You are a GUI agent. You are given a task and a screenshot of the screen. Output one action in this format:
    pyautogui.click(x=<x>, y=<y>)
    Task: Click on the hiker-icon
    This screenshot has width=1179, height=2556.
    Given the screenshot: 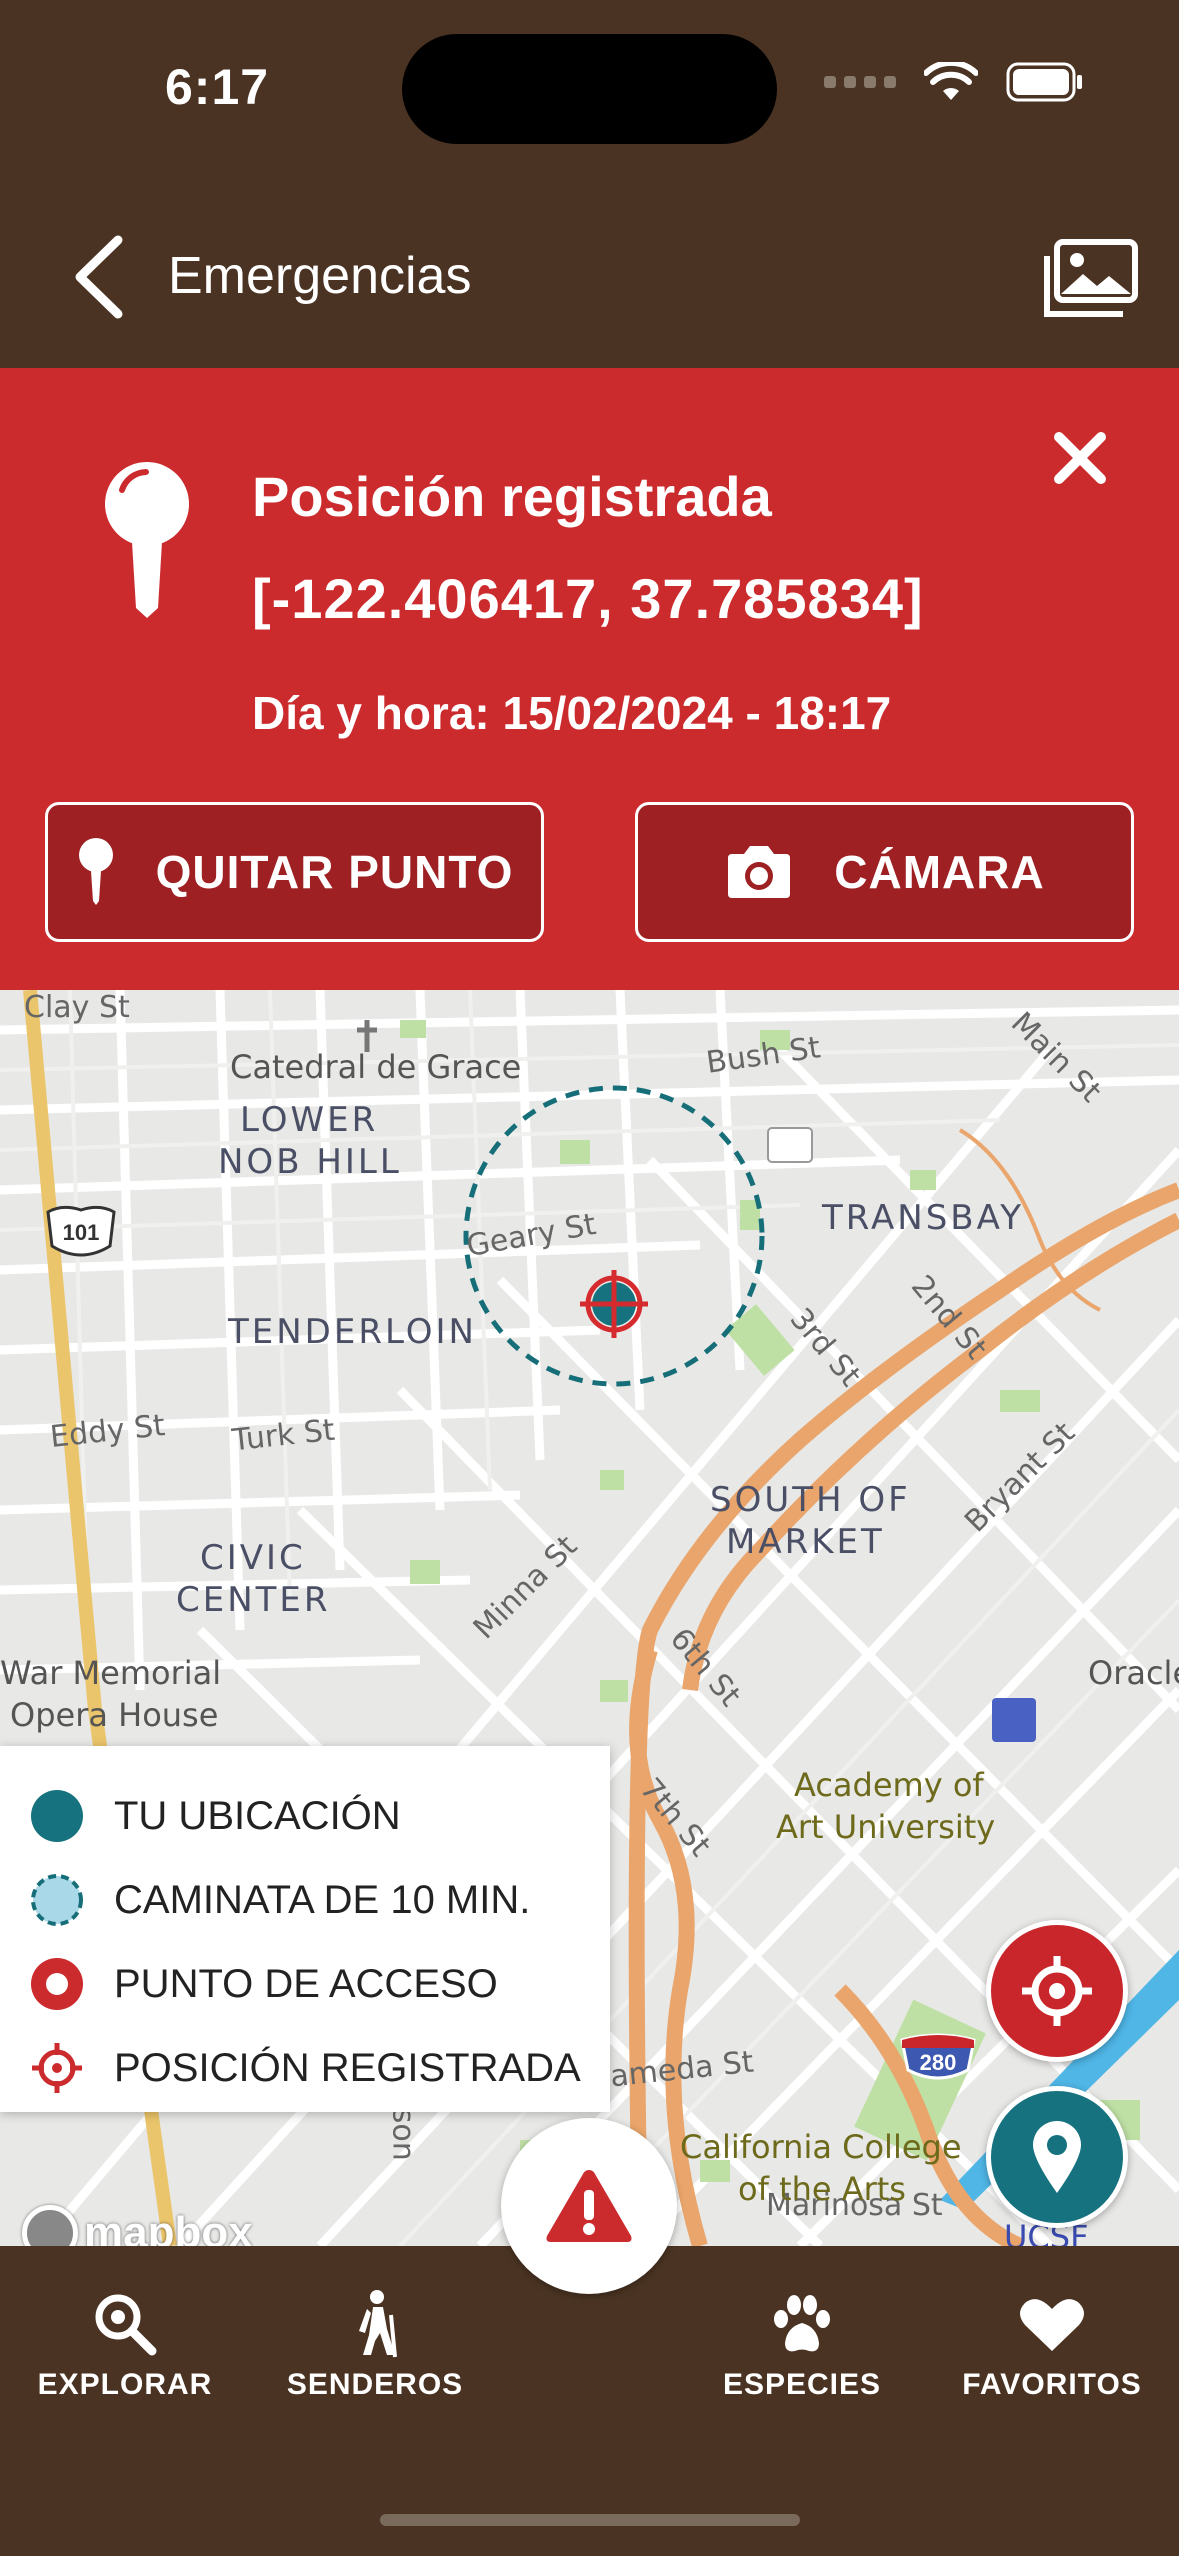 What is the action you would take?
    pyautogui.click(x=378, y=2324)
    